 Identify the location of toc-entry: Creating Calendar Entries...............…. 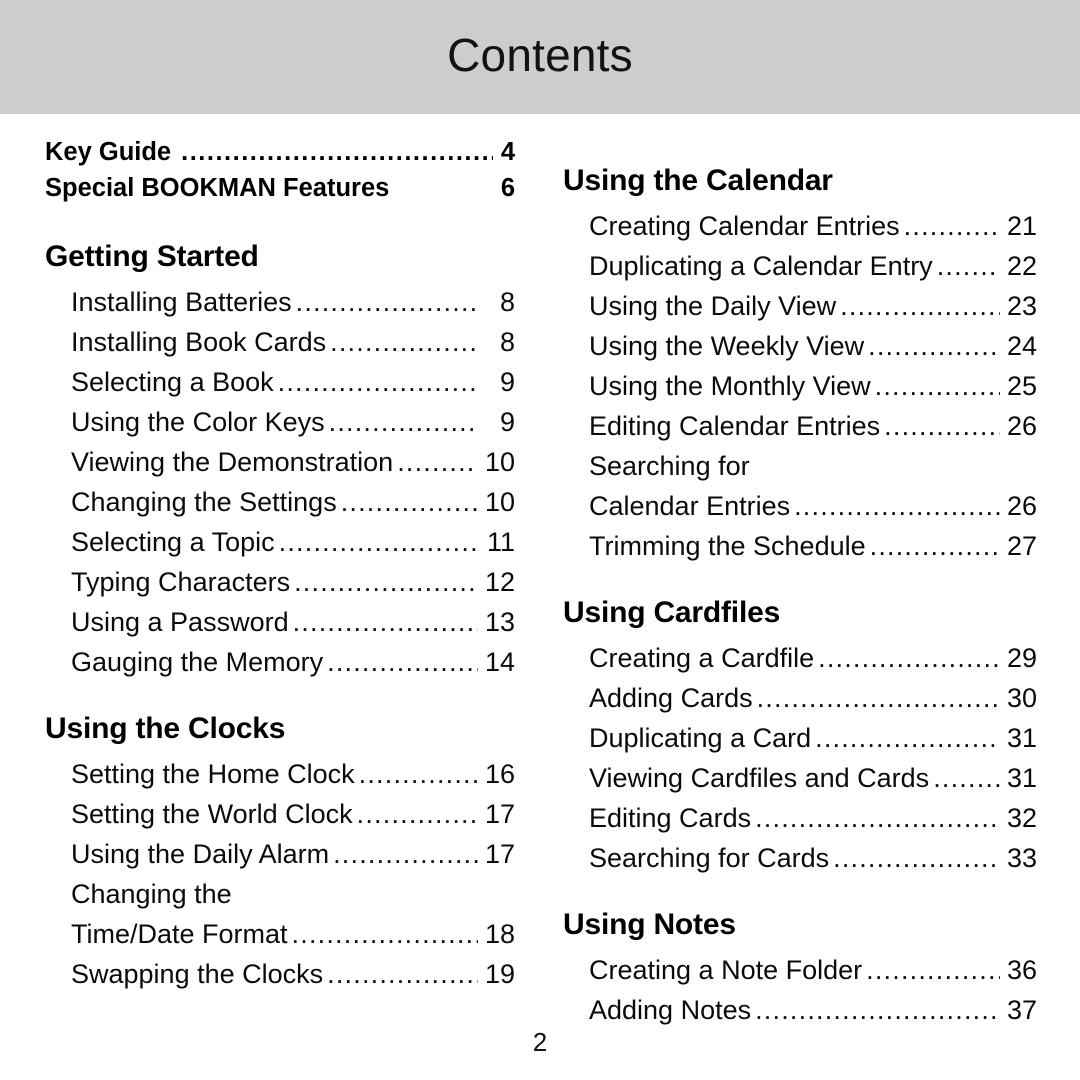
(813, 226).